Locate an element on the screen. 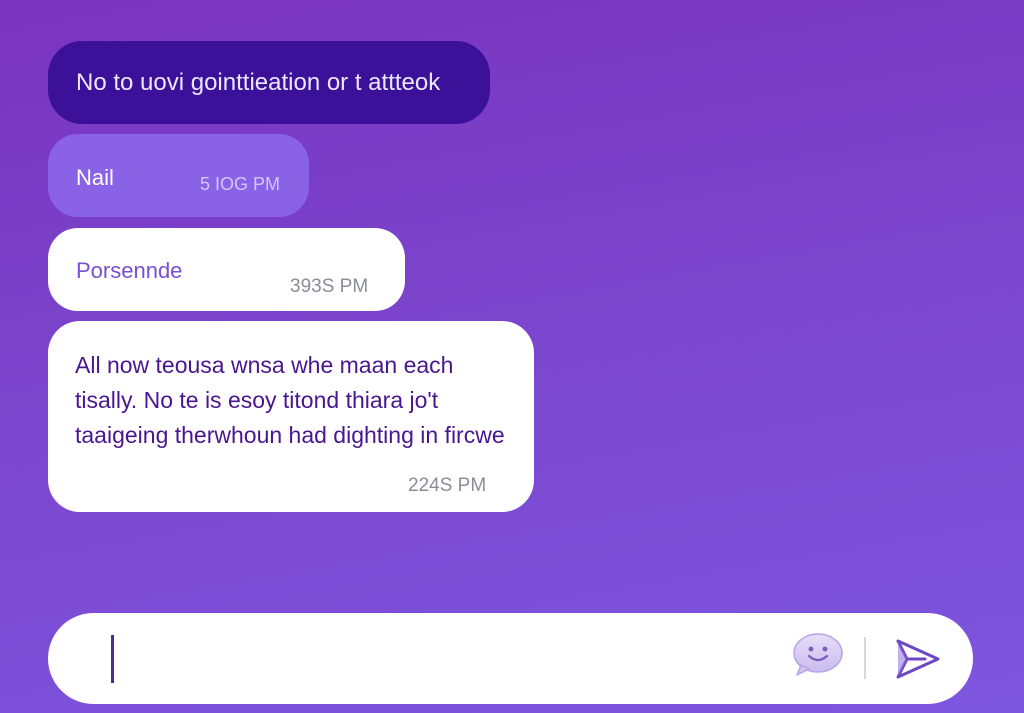 The height and width of the screenshot is (713, 1024). message-bubble-outgoing-2: Nail 5 IOG PM is located at coordinates (178, 175).